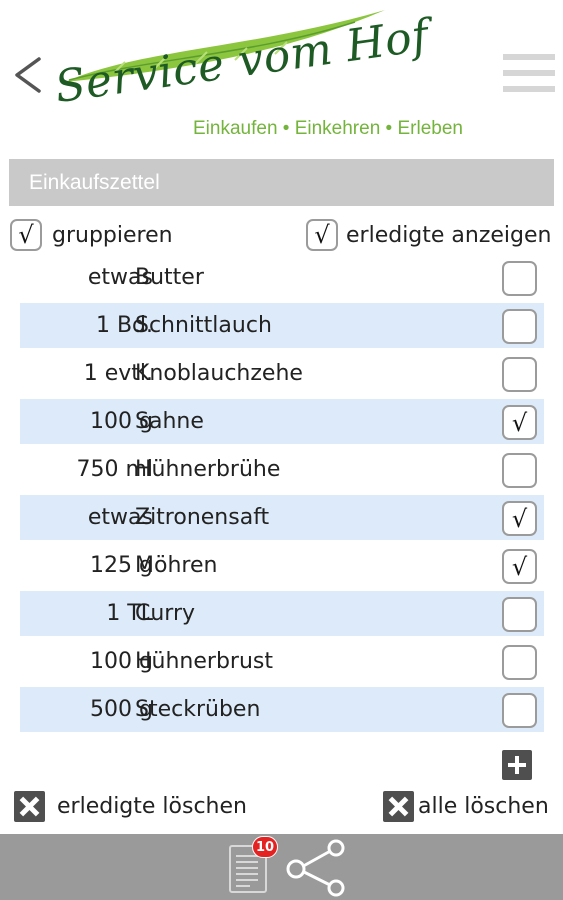  What do you see at coordinates (281, 182) in the screenshot?
I see `section-title-bar: Einkaufszettel` at bounding box center [281, 182].